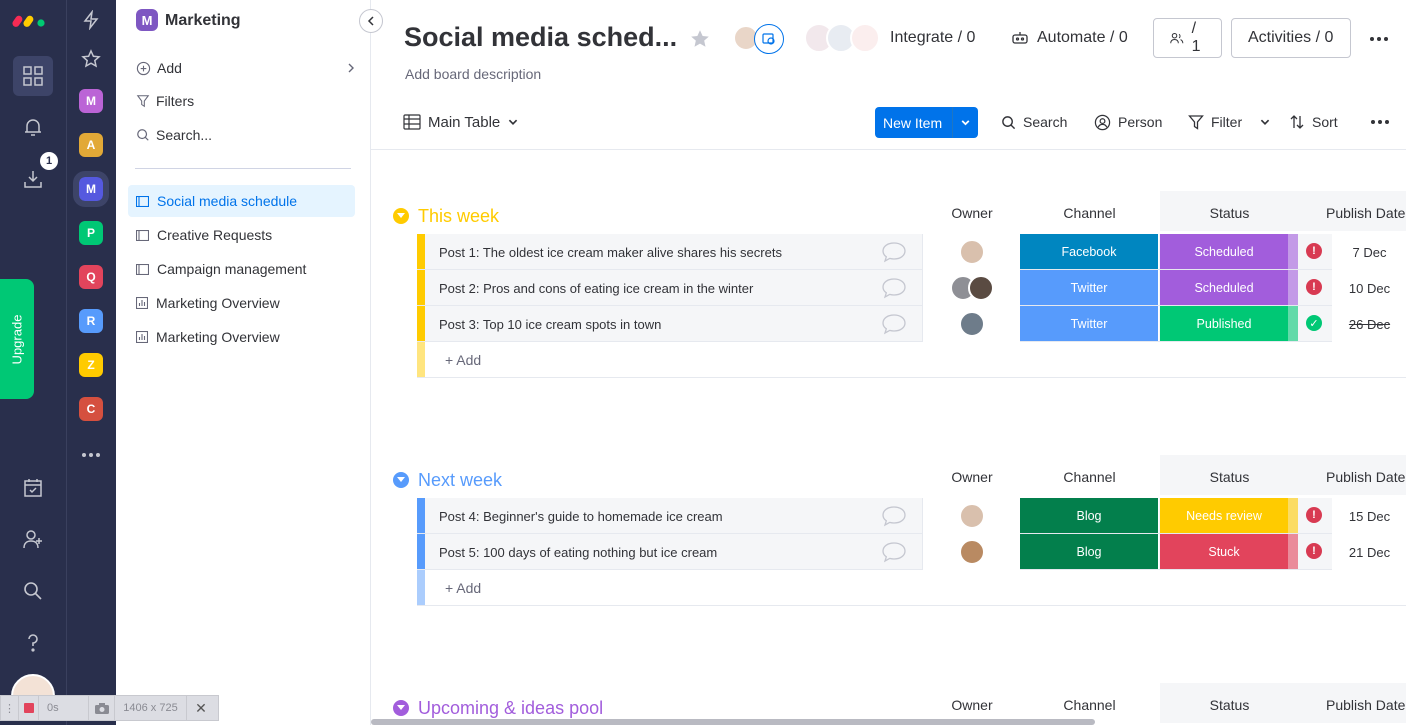 The width and height of the screenshot is (1406, 725). Describe the element at coordinates (1369, 516) in the screenshot. I see `publish-date-cell: 15 Dec` at that location.